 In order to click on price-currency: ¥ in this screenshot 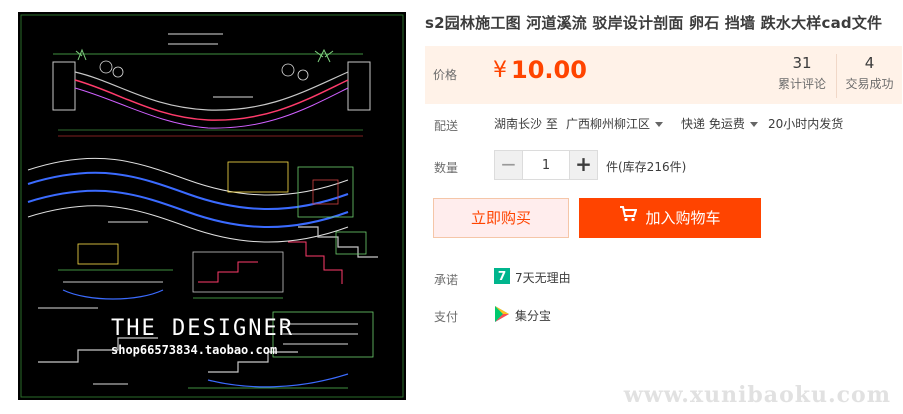, I will do `click(500, 70)`.